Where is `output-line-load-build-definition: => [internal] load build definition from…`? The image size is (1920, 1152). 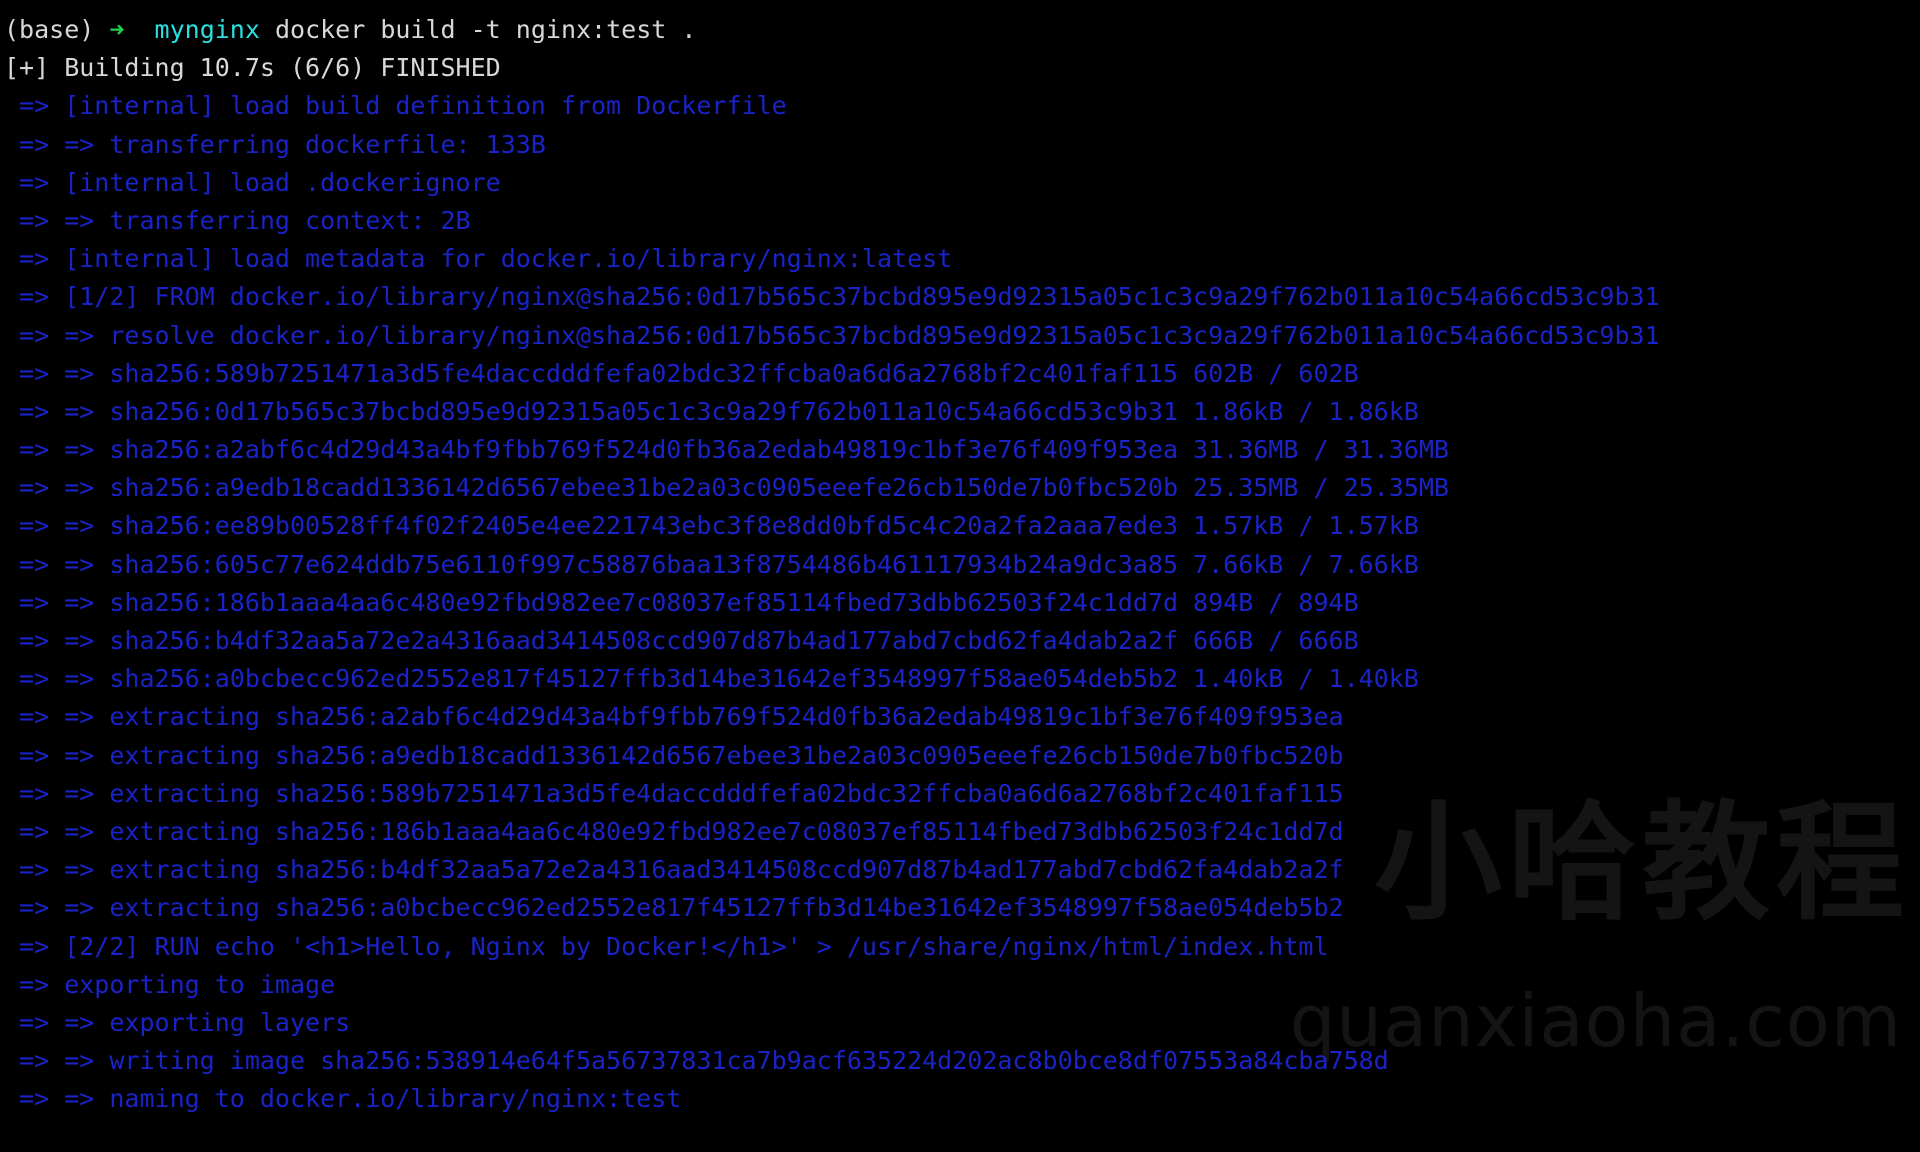
output-line-load-build-definition: => [internal] load build definition from… is located at coordinates (395, 106).